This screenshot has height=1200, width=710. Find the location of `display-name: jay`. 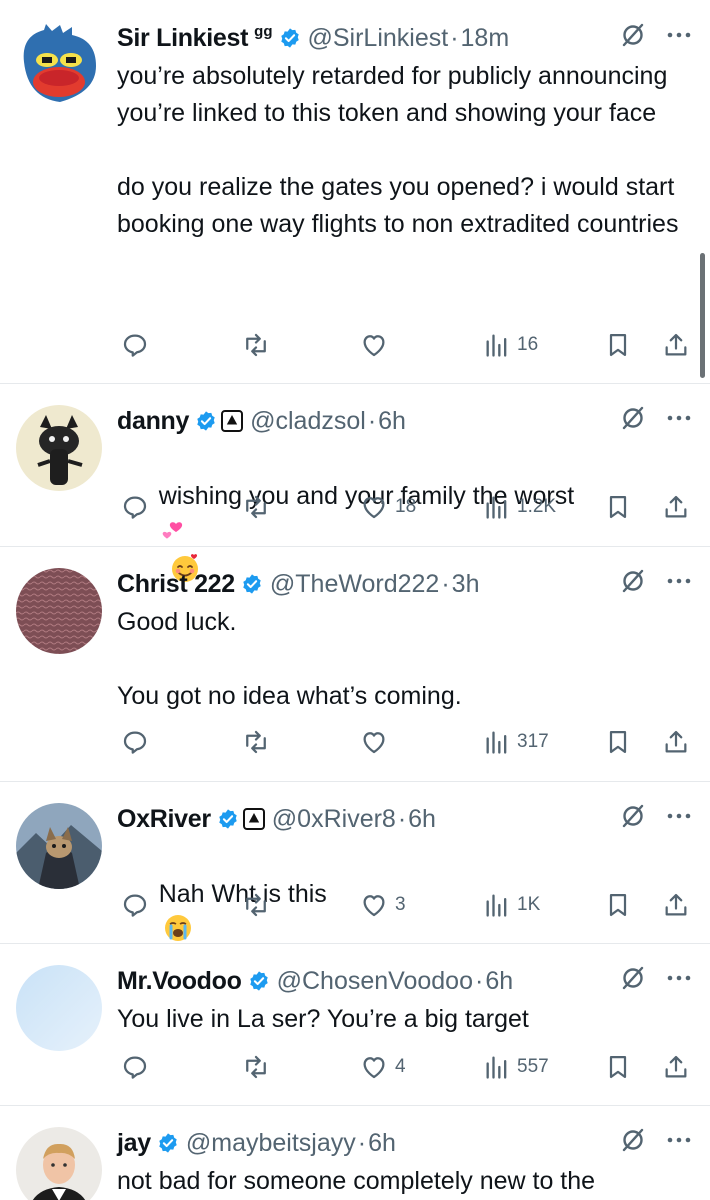

display-name: jay is located at coordinates (134, 1143).